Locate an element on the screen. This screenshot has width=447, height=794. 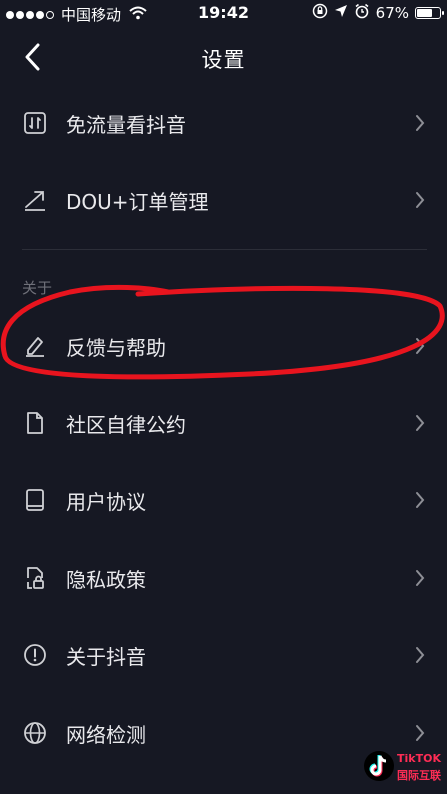
row-label: 免流量看抖音 is located at coordinates (126, 124).